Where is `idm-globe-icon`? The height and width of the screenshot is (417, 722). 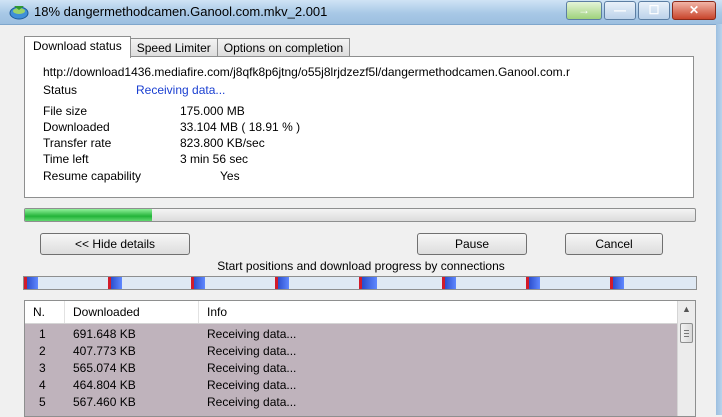
idm-globe-icon is located at coordinates (19, 13).